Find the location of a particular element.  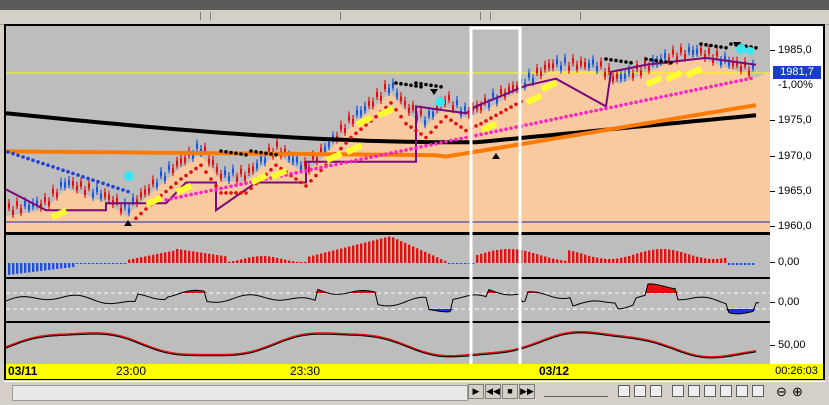

fast-forward-button: ▶▶ is located at coordinates (527, 391).